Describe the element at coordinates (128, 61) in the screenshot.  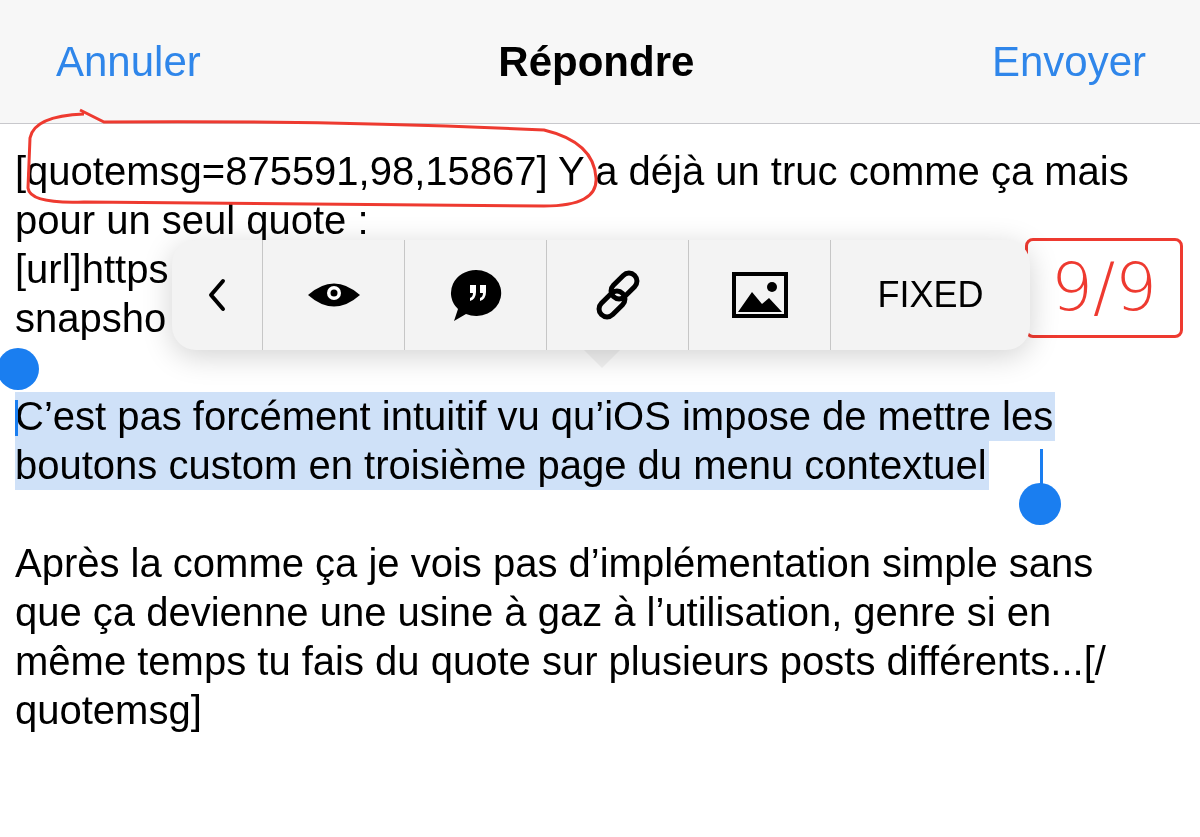
I see `cancel-button: Annuler` at that location.